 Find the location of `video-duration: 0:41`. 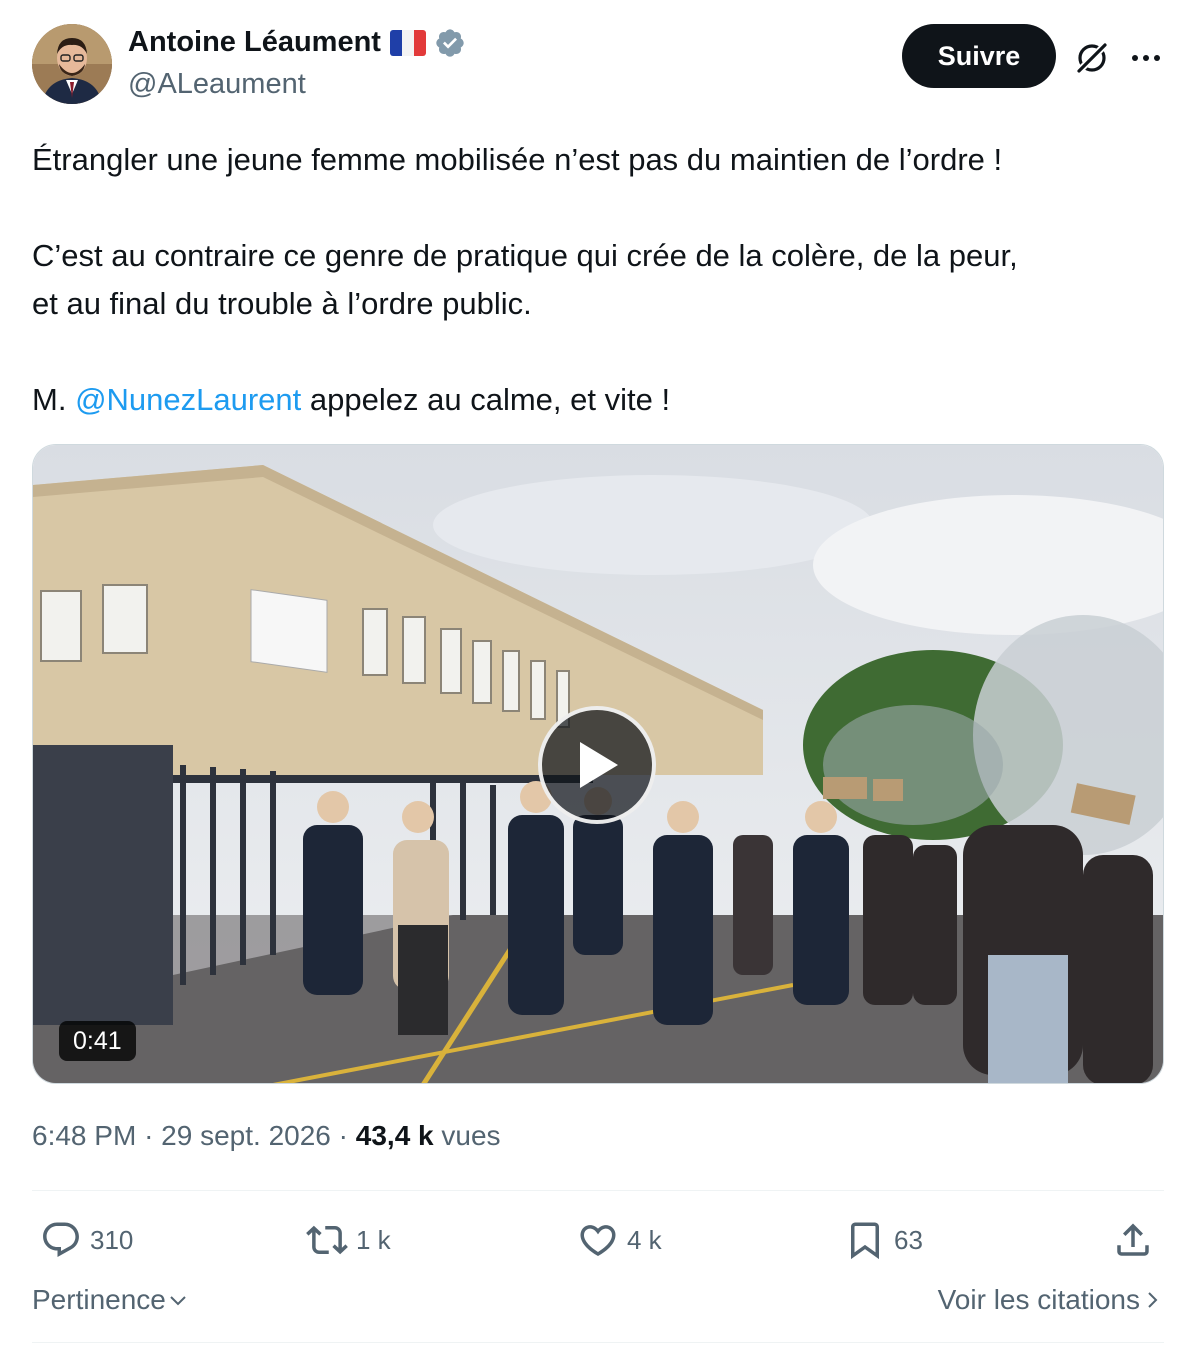

video-duration: 0:41 is located at coordinates (97, 1041).